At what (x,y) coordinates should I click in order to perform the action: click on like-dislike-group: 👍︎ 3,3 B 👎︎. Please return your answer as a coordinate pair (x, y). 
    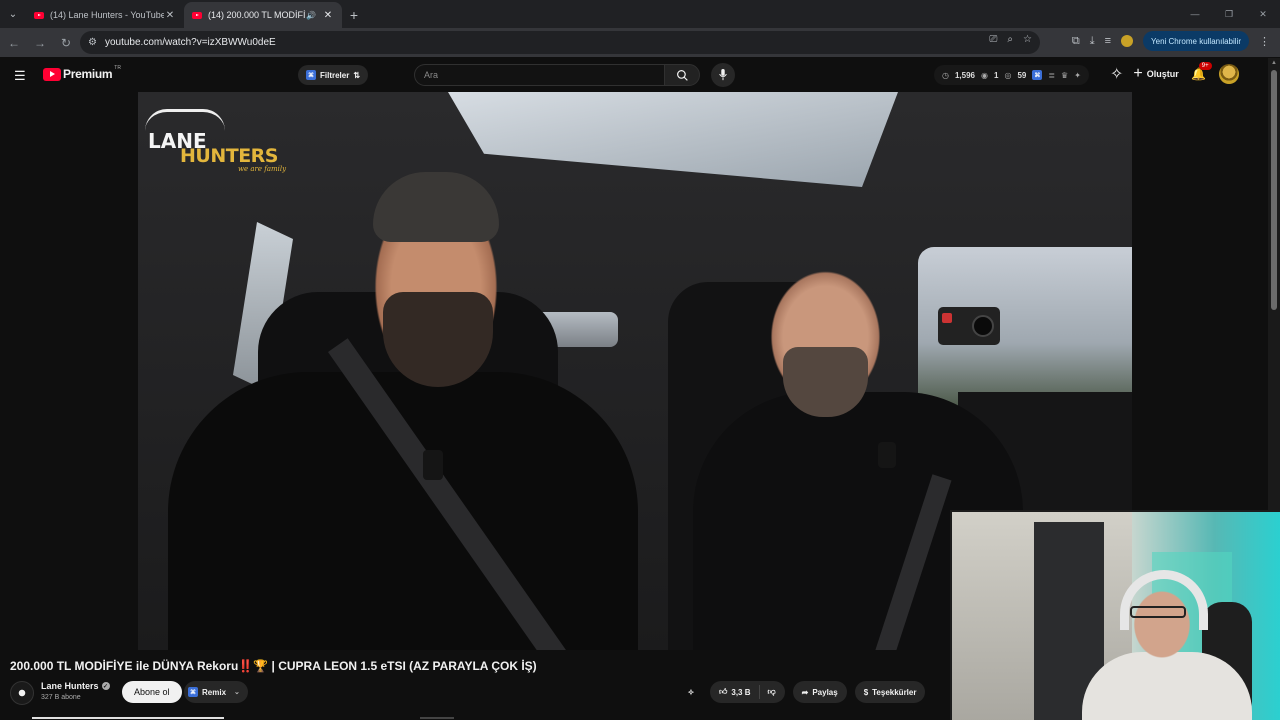
    Looking at the image, I should click on (747, 692).